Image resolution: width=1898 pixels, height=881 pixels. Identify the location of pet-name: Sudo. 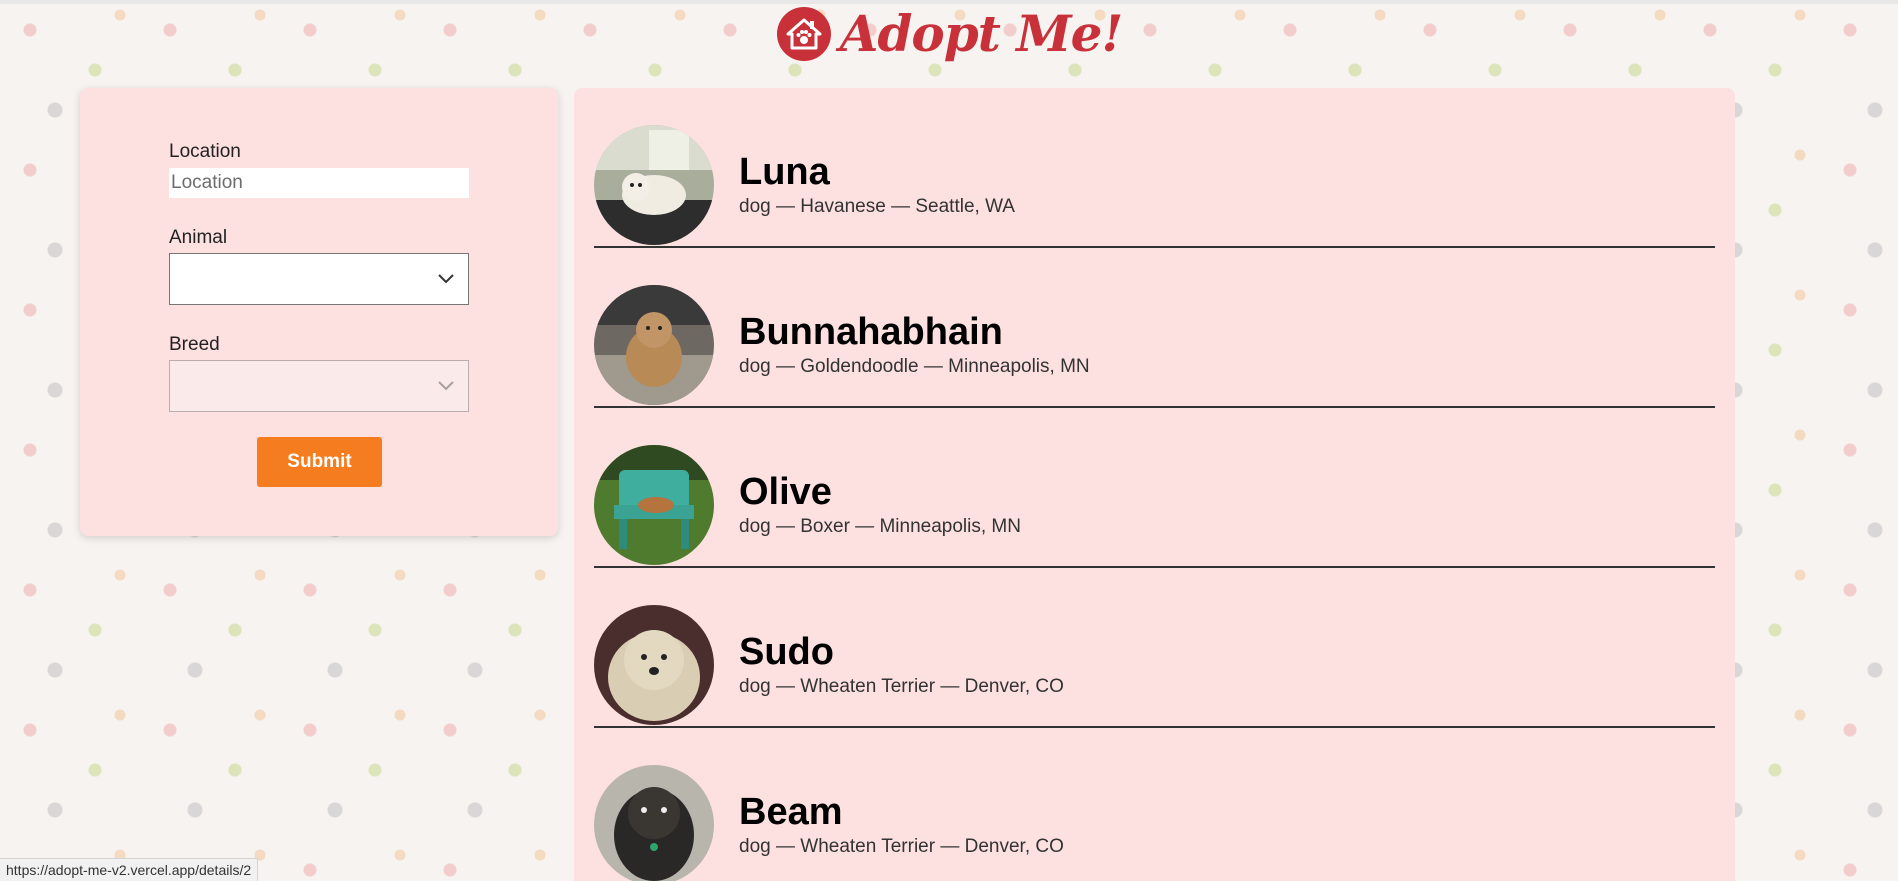
(786, 652).